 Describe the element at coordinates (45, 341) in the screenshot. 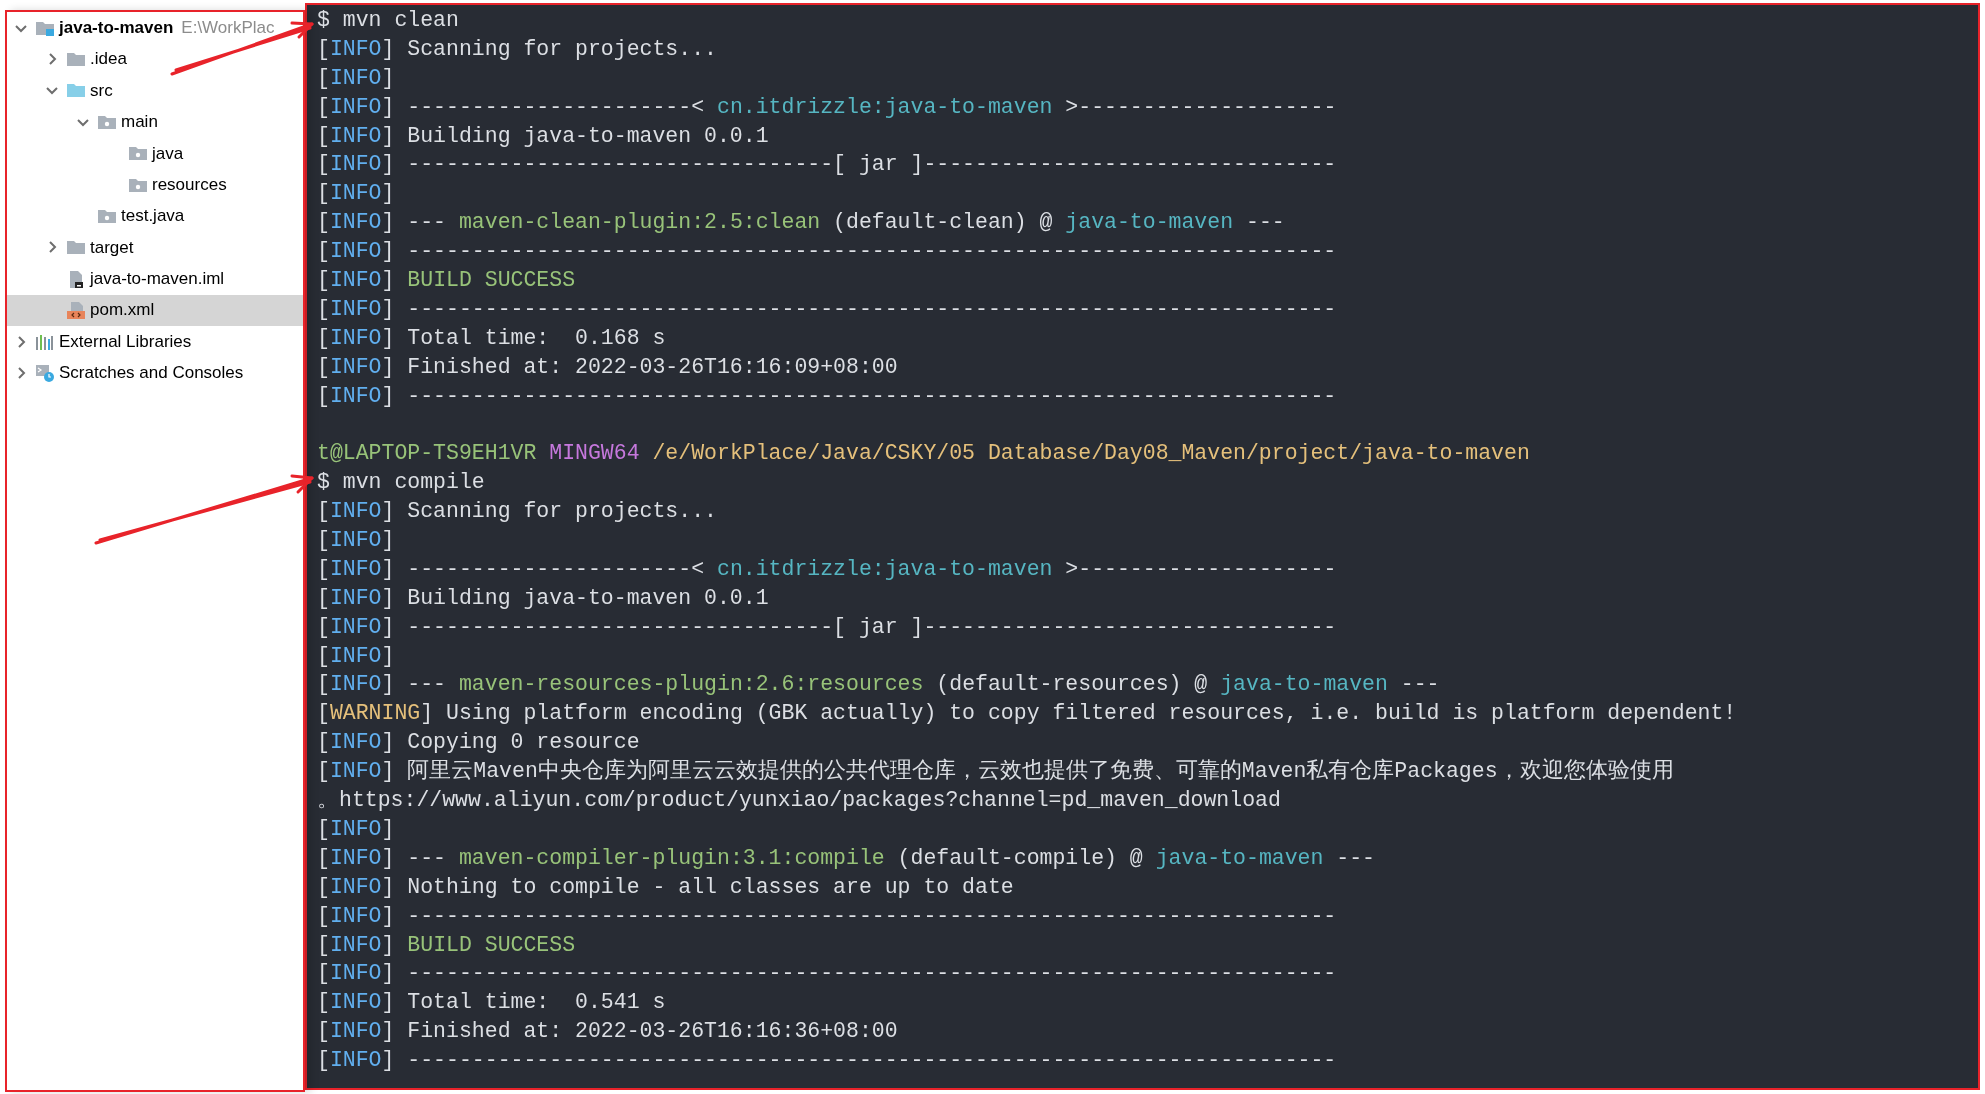

I see `library-bars-icon` at that location.